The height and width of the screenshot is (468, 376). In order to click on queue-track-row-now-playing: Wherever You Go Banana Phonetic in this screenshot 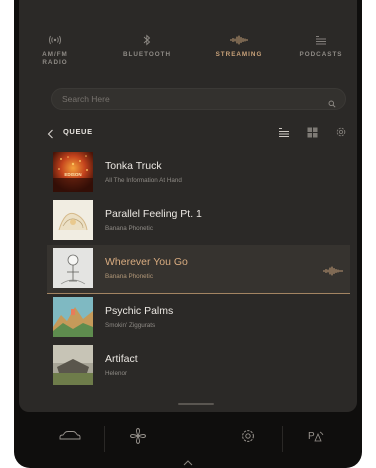, I will do `click(198, 269)`.